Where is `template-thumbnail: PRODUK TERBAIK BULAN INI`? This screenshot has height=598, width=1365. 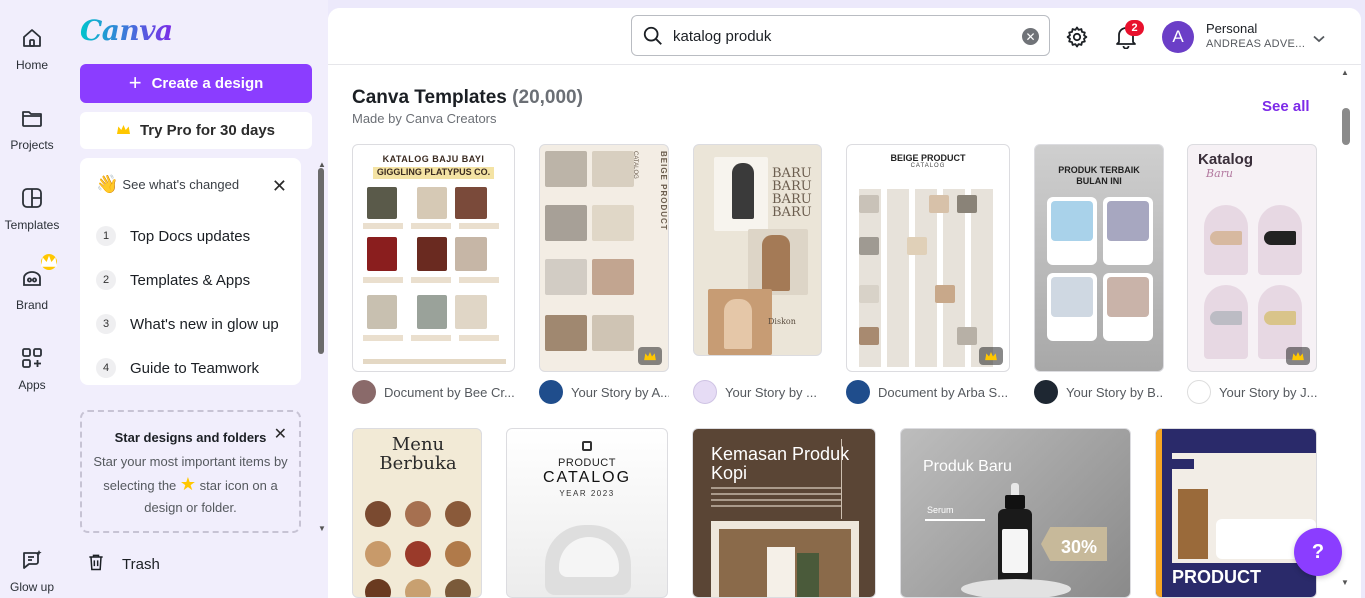 template-thumbnail: PRODUK TERBAIK BULAN INI is located at coordinates (1099, 258).